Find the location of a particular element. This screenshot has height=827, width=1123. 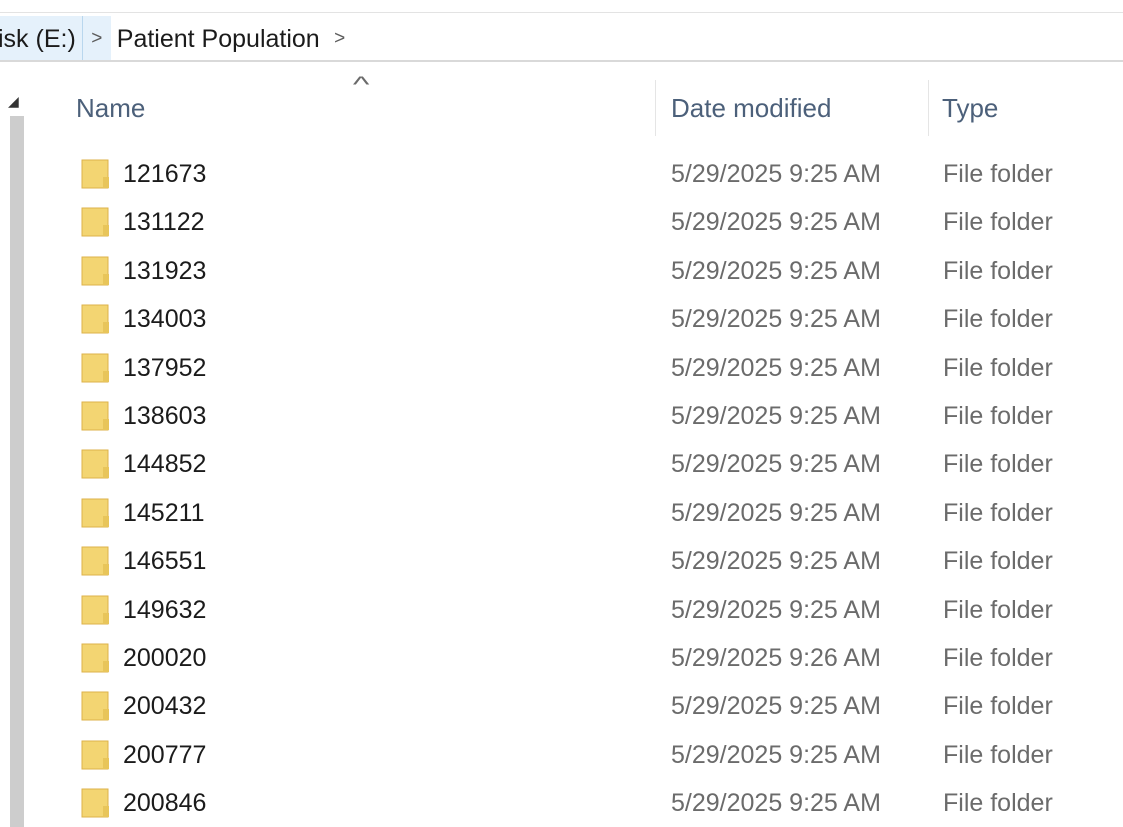

file-date-modified: 5/29/2025 9:26 AM is located at coordinates (776, 657).